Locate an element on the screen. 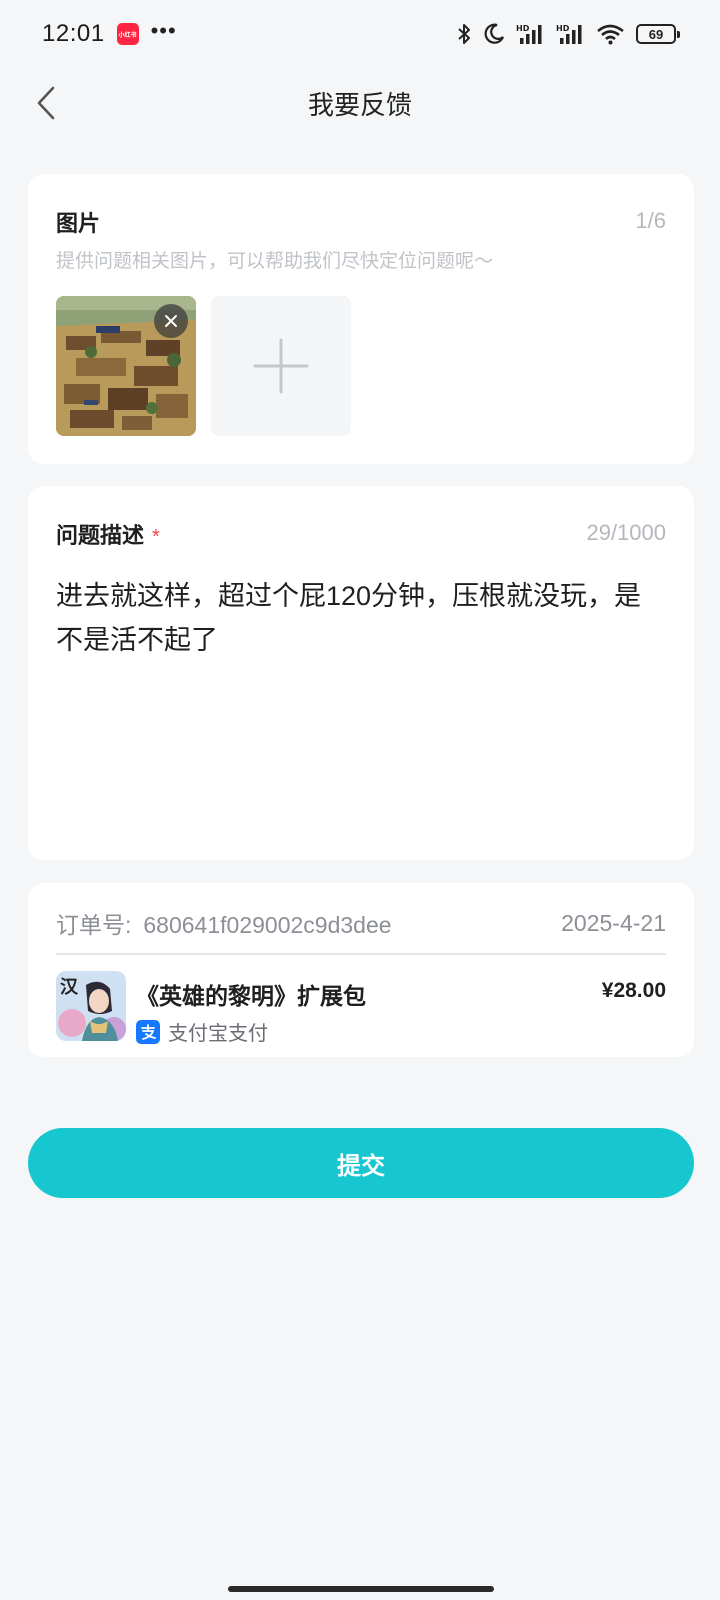 The image size is (720, 1600). moon-icon is located at coordinates (494, 33).